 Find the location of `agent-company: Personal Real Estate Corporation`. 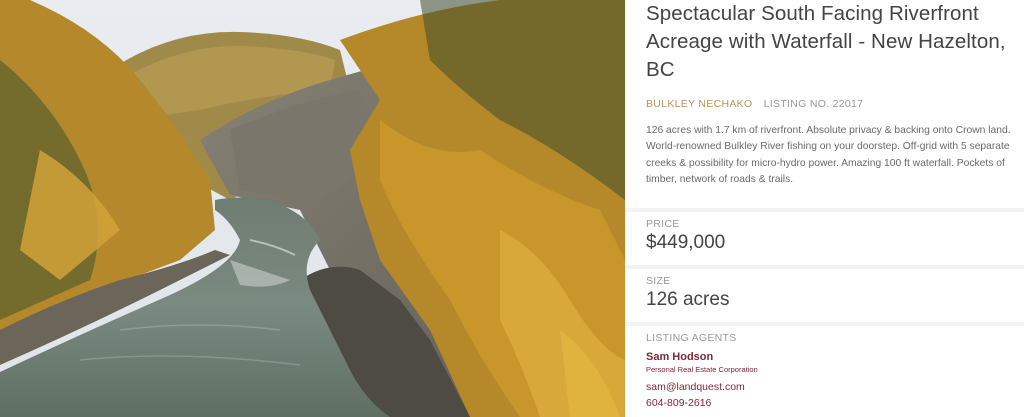

agent-company: Personal Real Estate Corporation is located at coordinates (702, 369).